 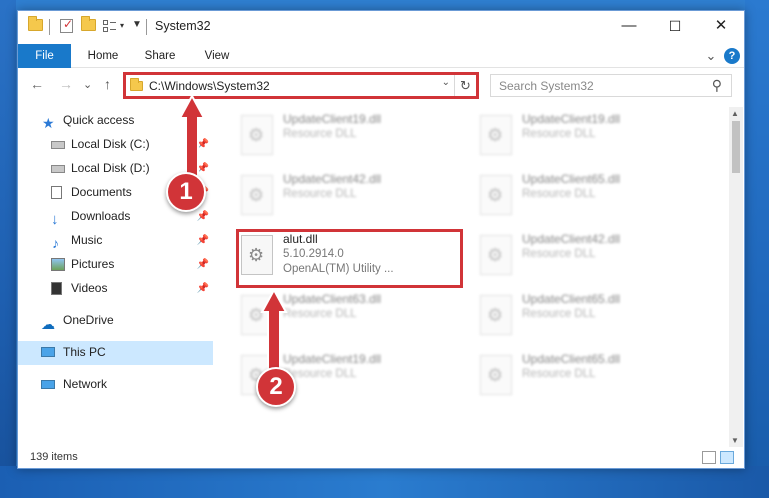 What do you see at coordinates (675, 26) in the screenshot?
I see `maximize-button: ☐` at bounding box center [675, 26].